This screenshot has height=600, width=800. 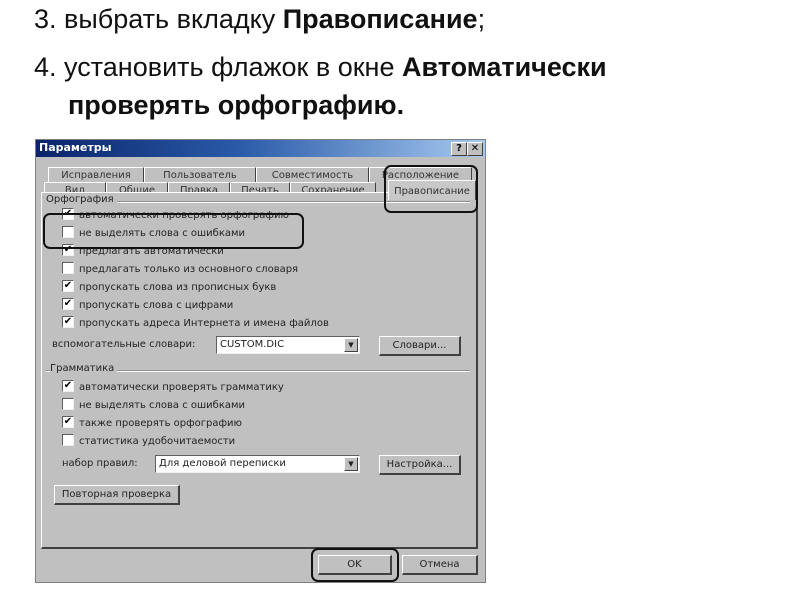 What do you see at coordinates (117, 495) in the screenshot?
I see `recheck-button: Повторная проверка` at bounding box center [117, 495].